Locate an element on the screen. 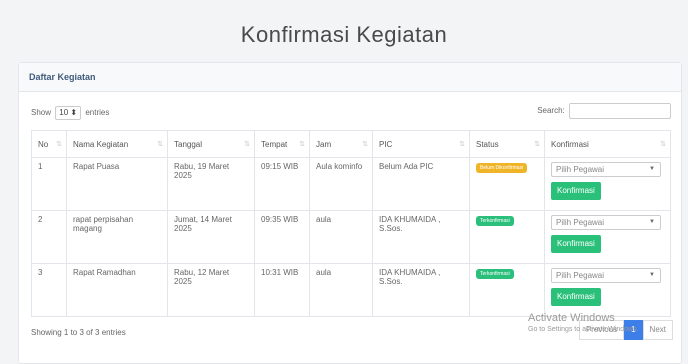  cell-tempat: 09:35 WIB is located at coordinates (282, 237).